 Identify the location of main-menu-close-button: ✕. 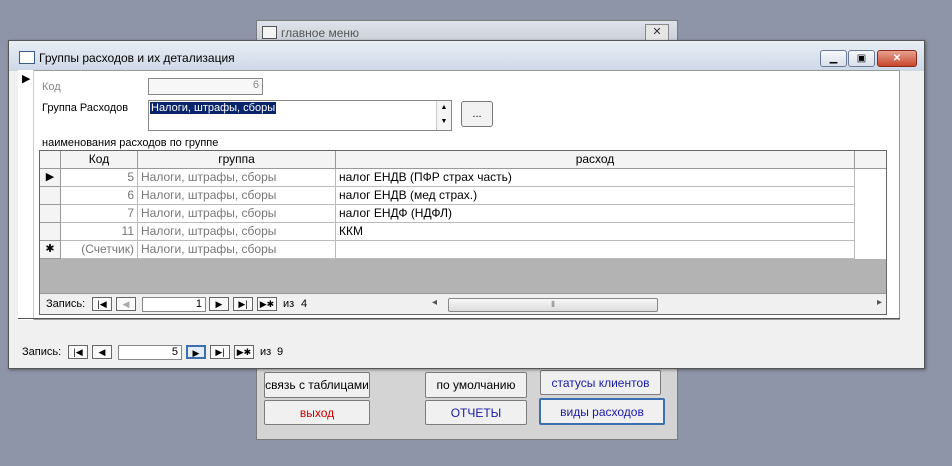
(657, 32).